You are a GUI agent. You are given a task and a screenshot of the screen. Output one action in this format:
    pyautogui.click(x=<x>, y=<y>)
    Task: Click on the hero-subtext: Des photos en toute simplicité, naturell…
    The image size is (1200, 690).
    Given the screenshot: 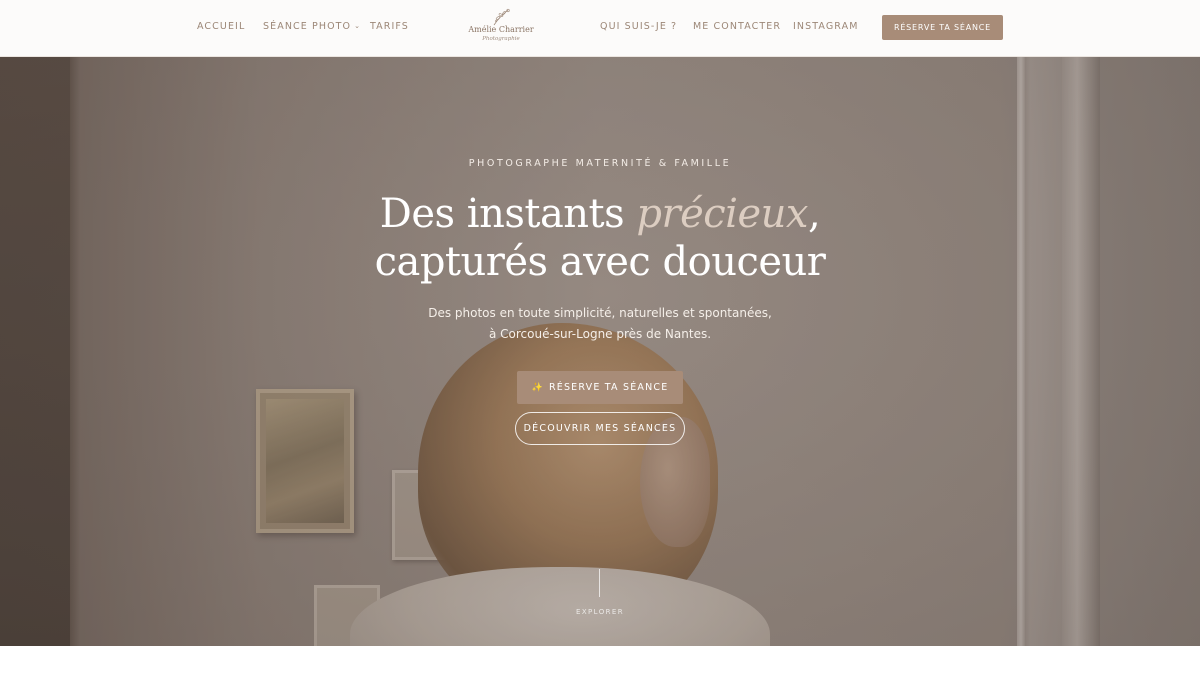 What is the action you would take?
    pyautogui.click(x=600, y=324)
    